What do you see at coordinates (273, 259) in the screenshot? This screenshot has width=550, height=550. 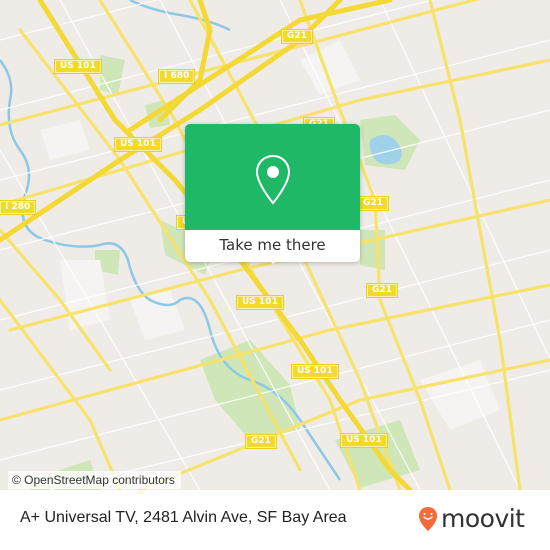 I see `popup-pointer` at bounding box center [273, 259].